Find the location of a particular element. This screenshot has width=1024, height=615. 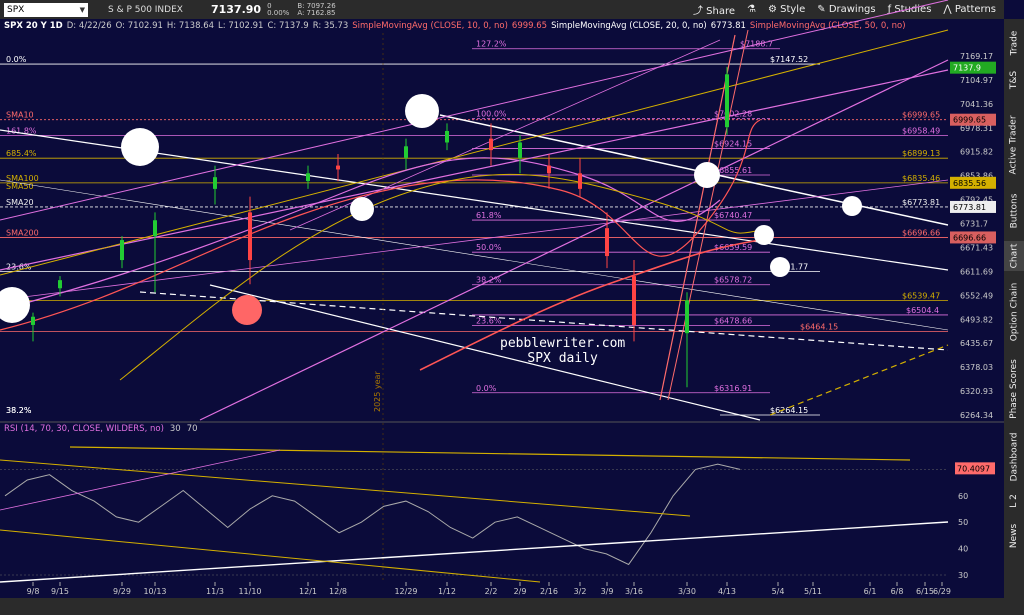

fib-level-label: SMA10 is located at coordinates (20, 115).